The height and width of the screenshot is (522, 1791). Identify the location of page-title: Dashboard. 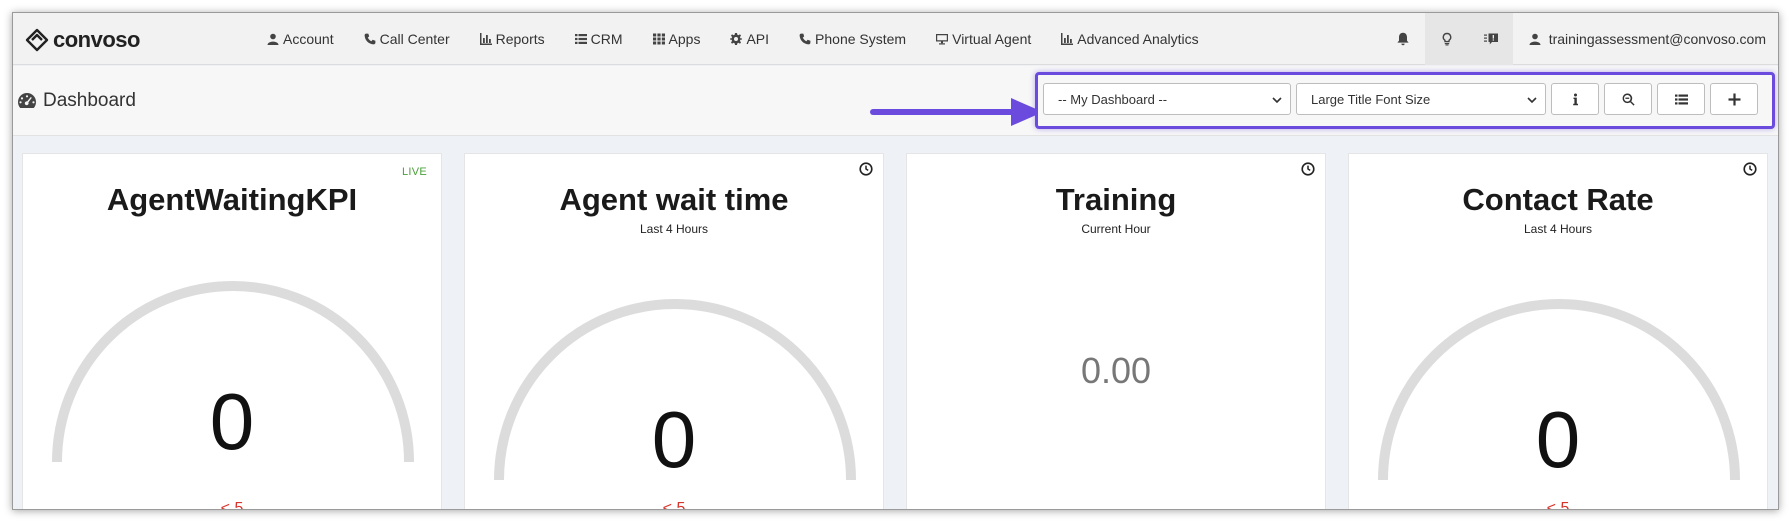
(76, 101).